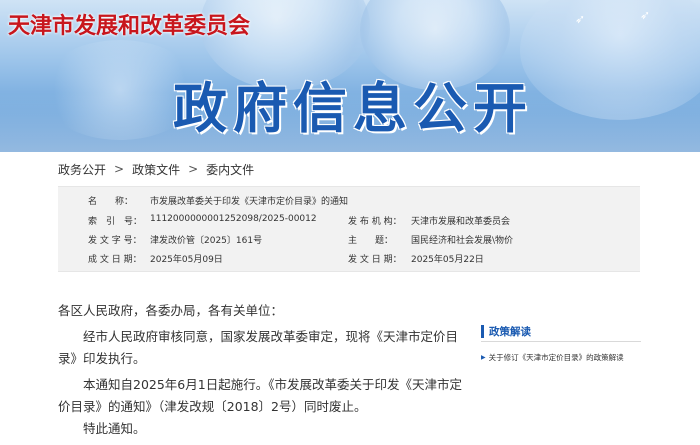  I want to click on panel-header: 政策解读, so click(561, 332).